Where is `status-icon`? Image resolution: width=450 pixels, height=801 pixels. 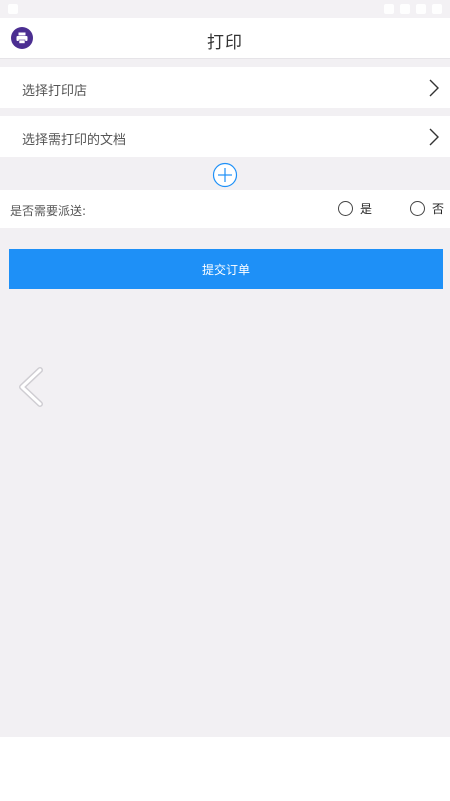 status-icon is located at coordinates (13, 9).